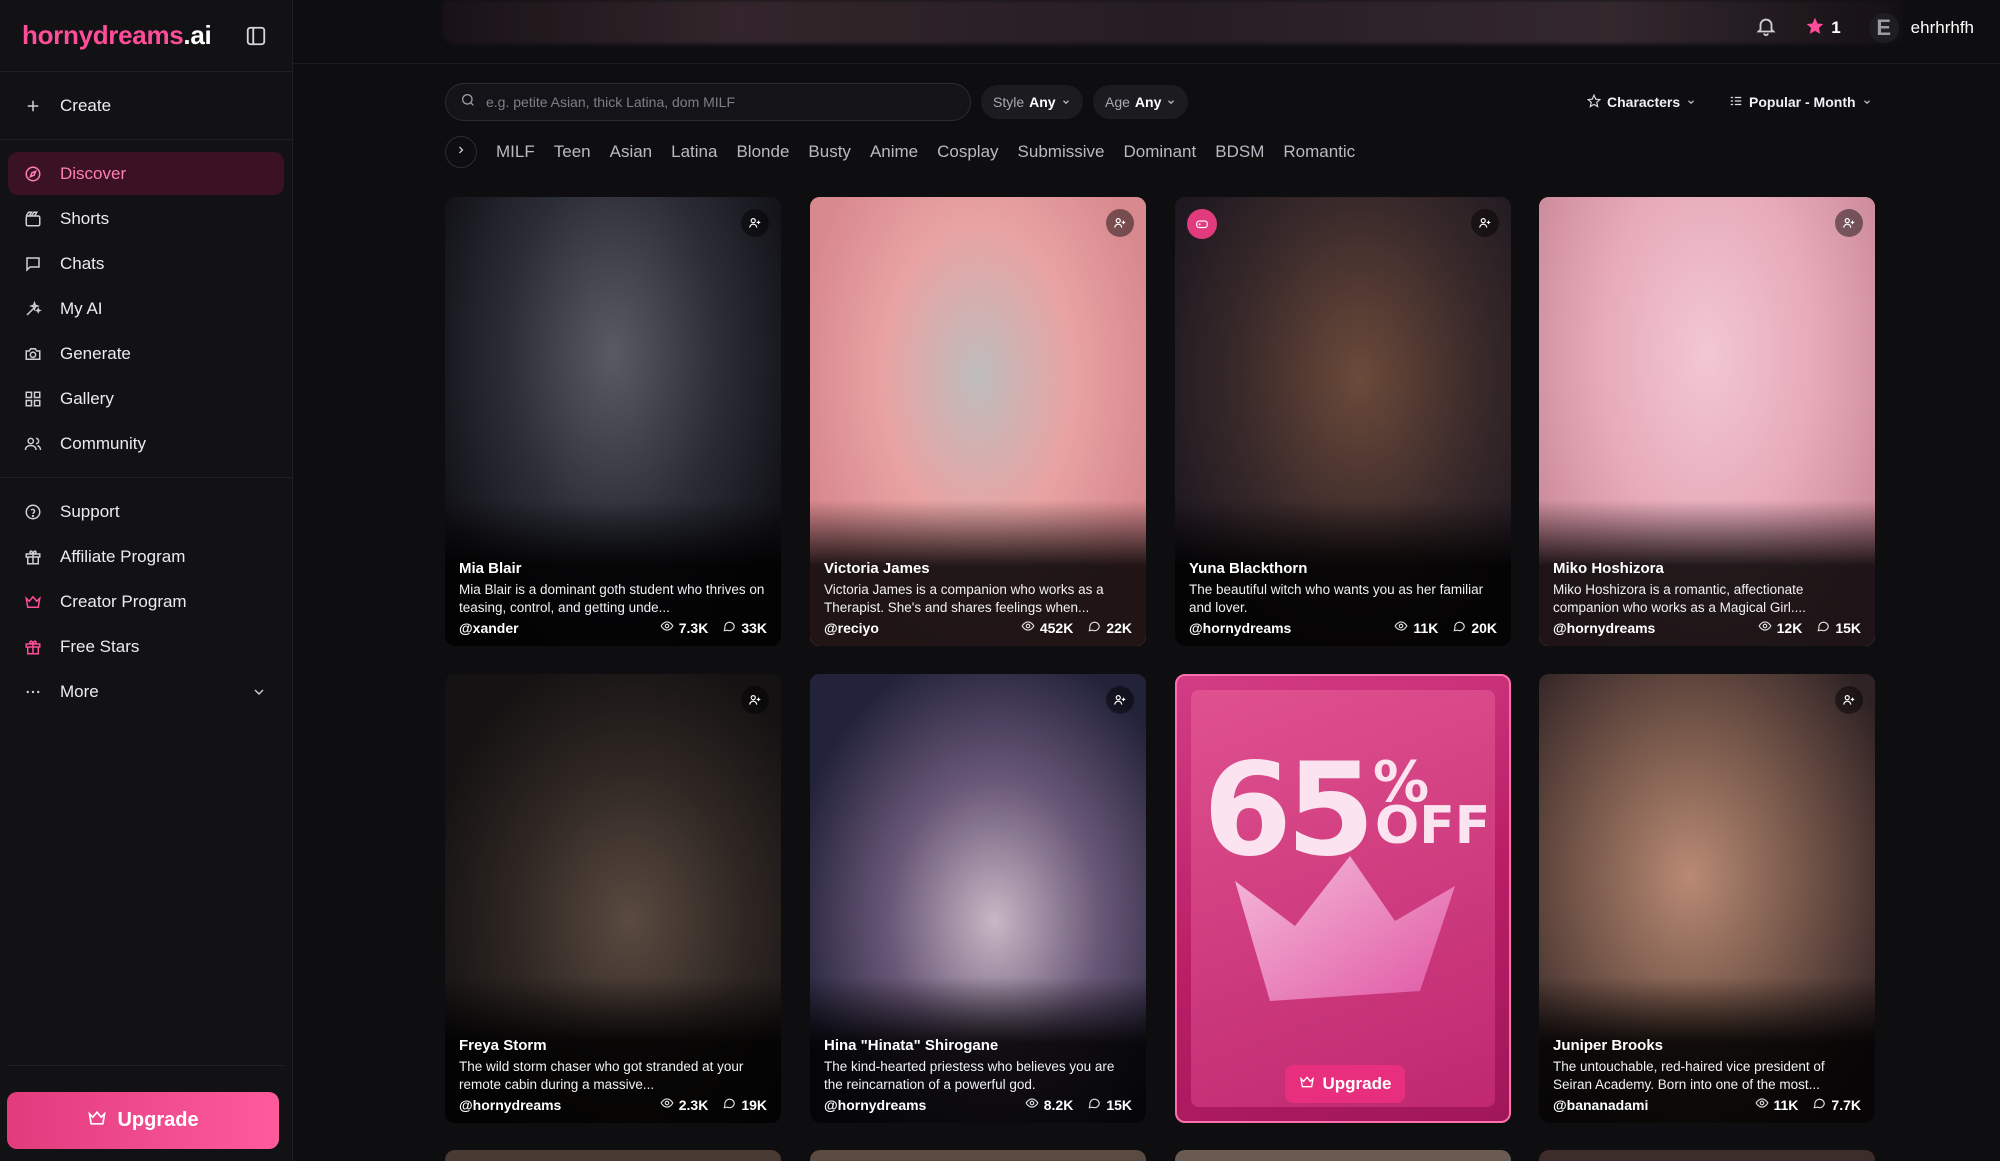 The width and height of the screenshot is (2000, 1161). Describe the element at coordinates (851, 628) in the screenshot. I see `author-handle: @reciyo` at that location.